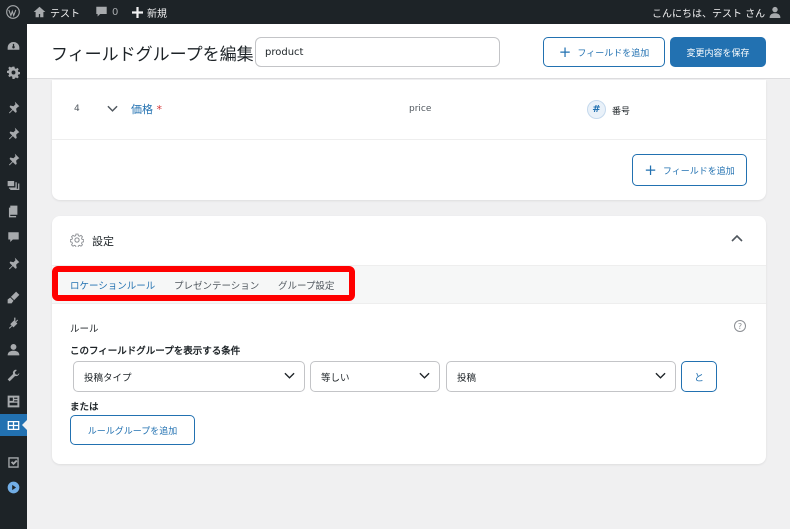 The image size is (790, 529). I want to click on plus-icon, so click(137, 12).